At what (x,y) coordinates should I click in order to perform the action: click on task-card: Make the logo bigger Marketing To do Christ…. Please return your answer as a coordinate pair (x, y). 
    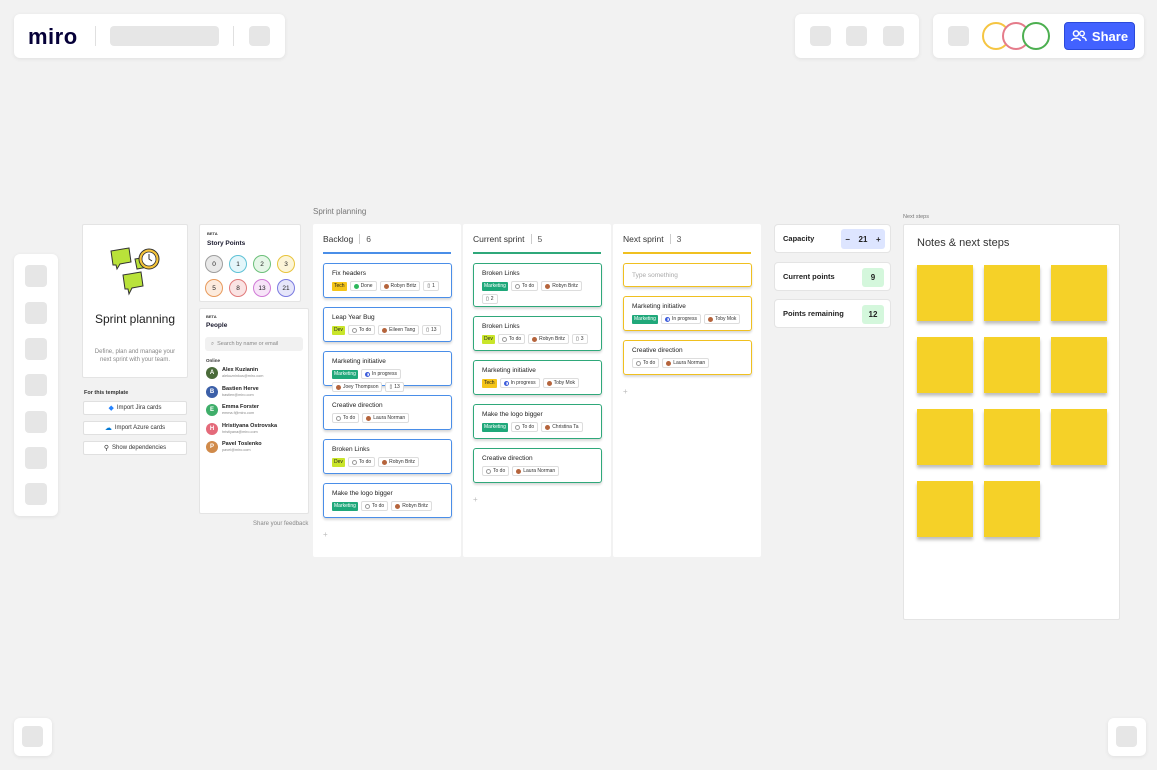
    Looking at the image, I should click on (537, 421).